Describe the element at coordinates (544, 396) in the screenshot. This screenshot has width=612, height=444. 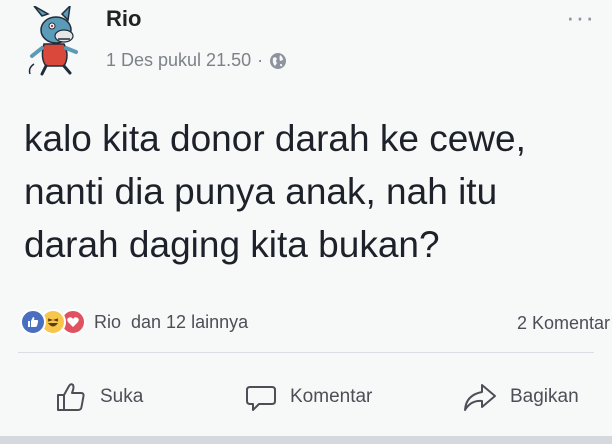
I see `share-label: Bagikan` at that location.